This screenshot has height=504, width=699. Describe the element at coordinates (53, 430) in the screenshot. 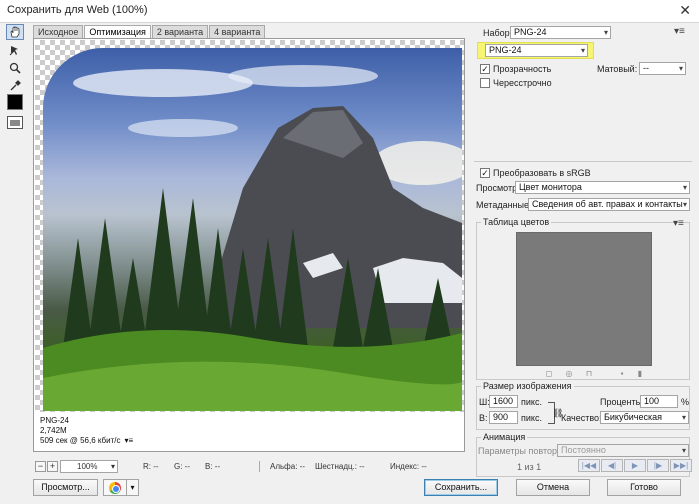

I see `info-file-size: 2,742M` at that location.